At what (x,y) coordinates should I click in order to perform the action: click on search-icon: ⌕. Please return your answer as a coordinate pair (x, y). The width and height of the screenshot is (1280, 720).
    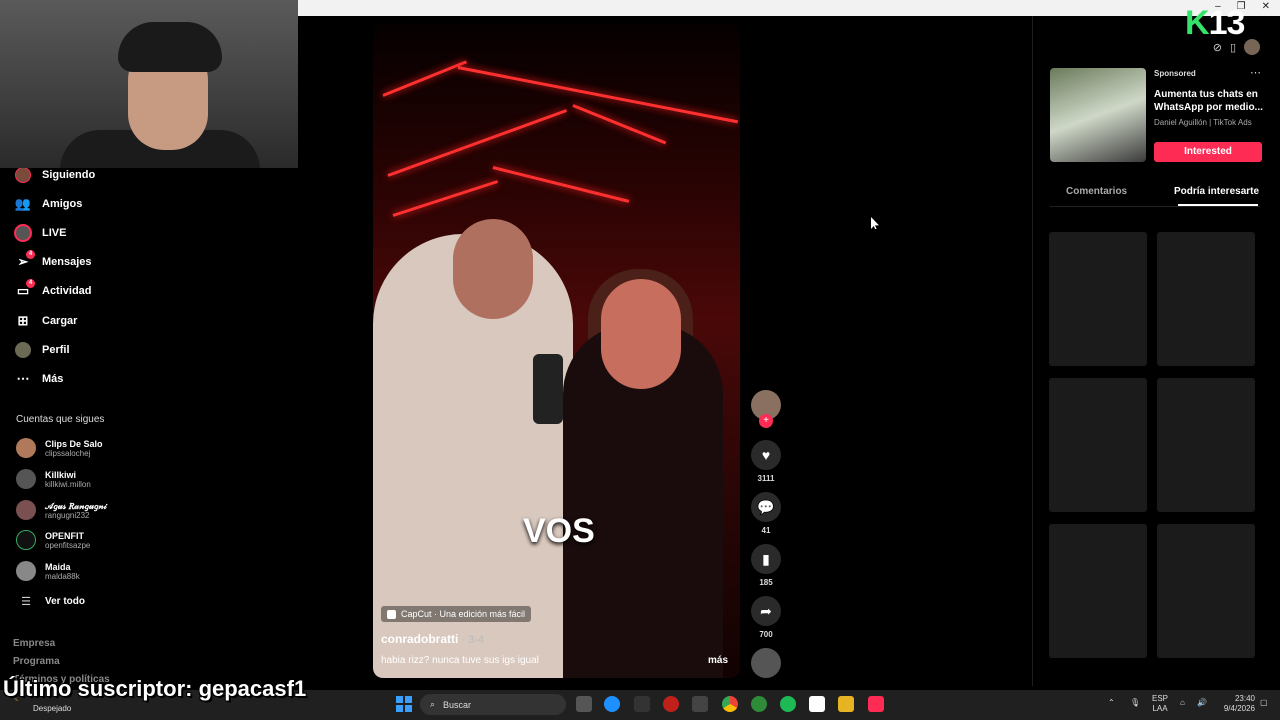
    Looking at the image, I should click on (433, 704).